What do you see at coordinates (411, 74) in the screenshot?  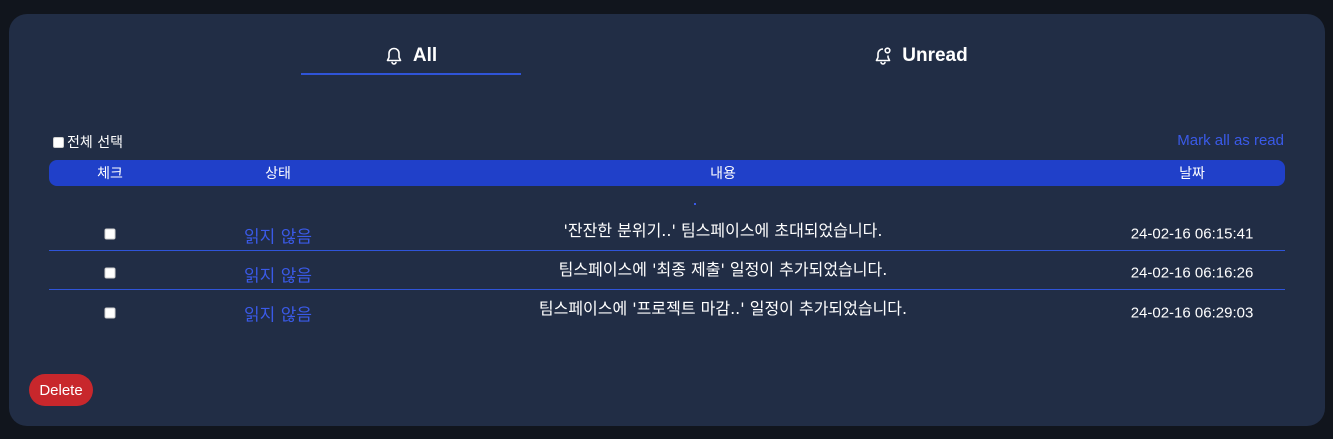 I see `active-tab-indicator` at bounding box center [411, 74].